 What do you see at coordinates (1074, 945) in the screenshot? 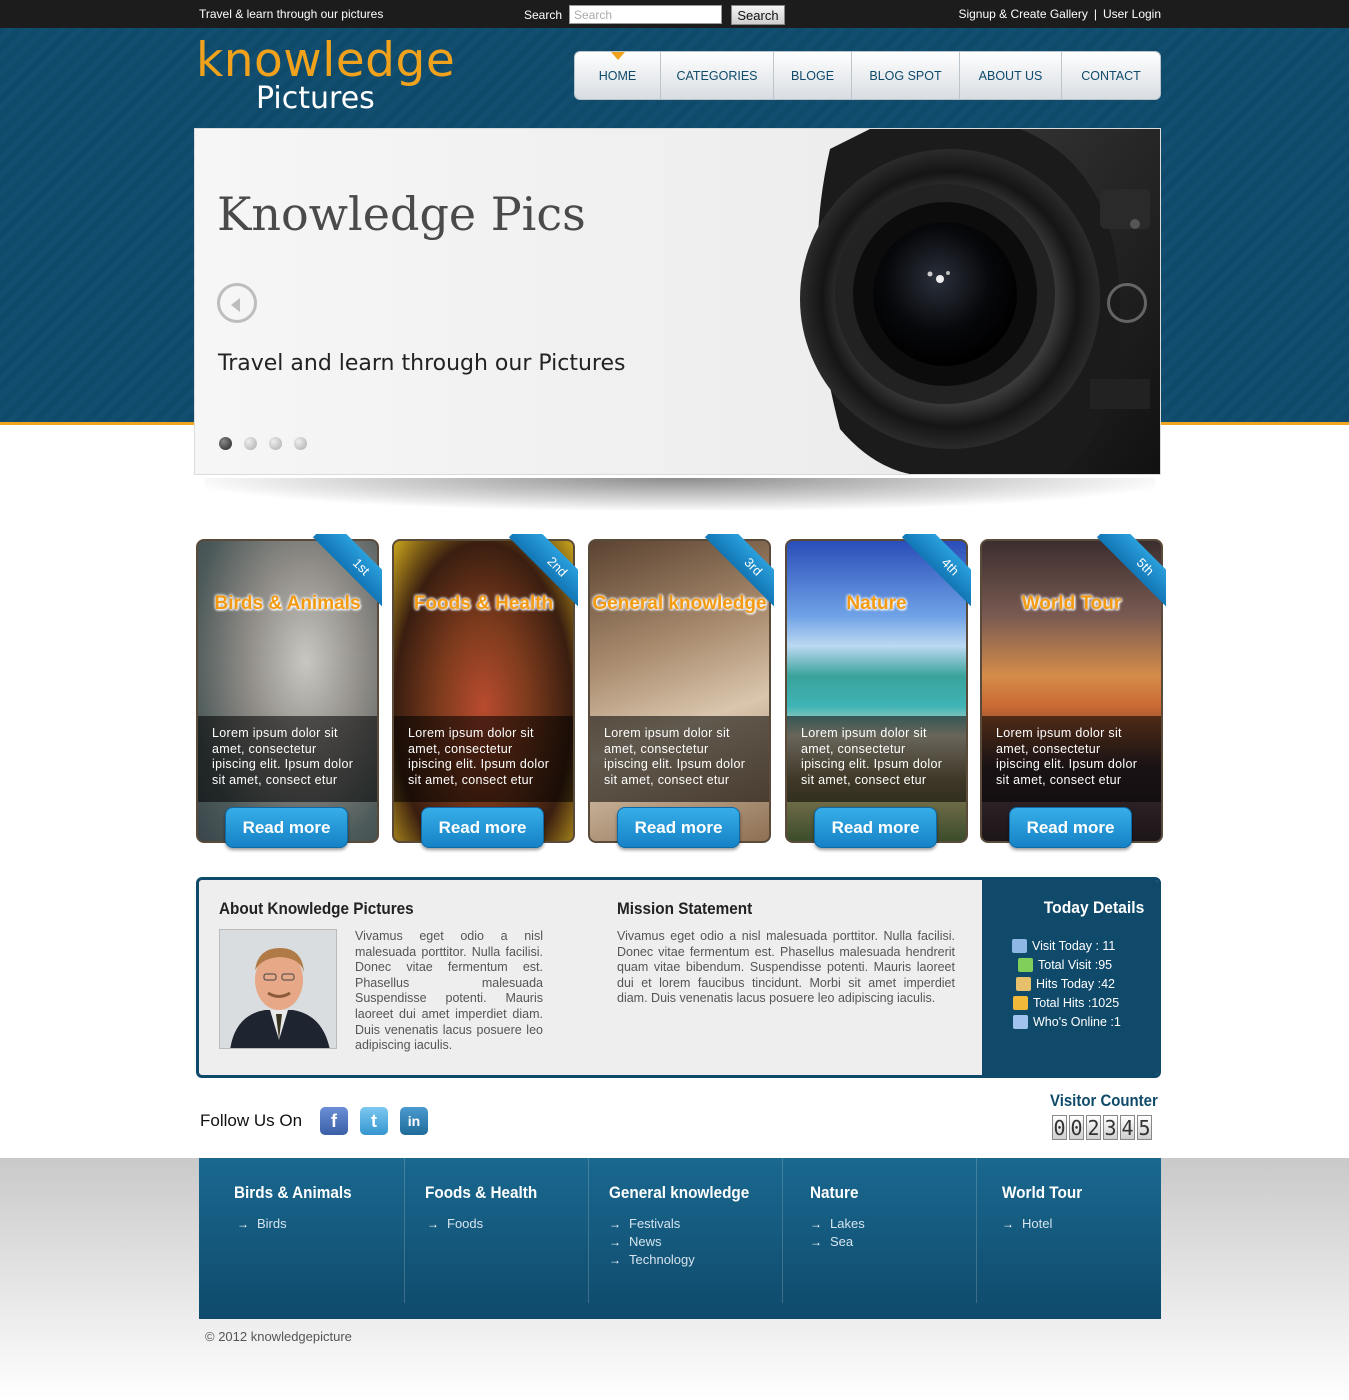
I see `stat-label: Visit Today : 11` at bounding box center [1074, 945].